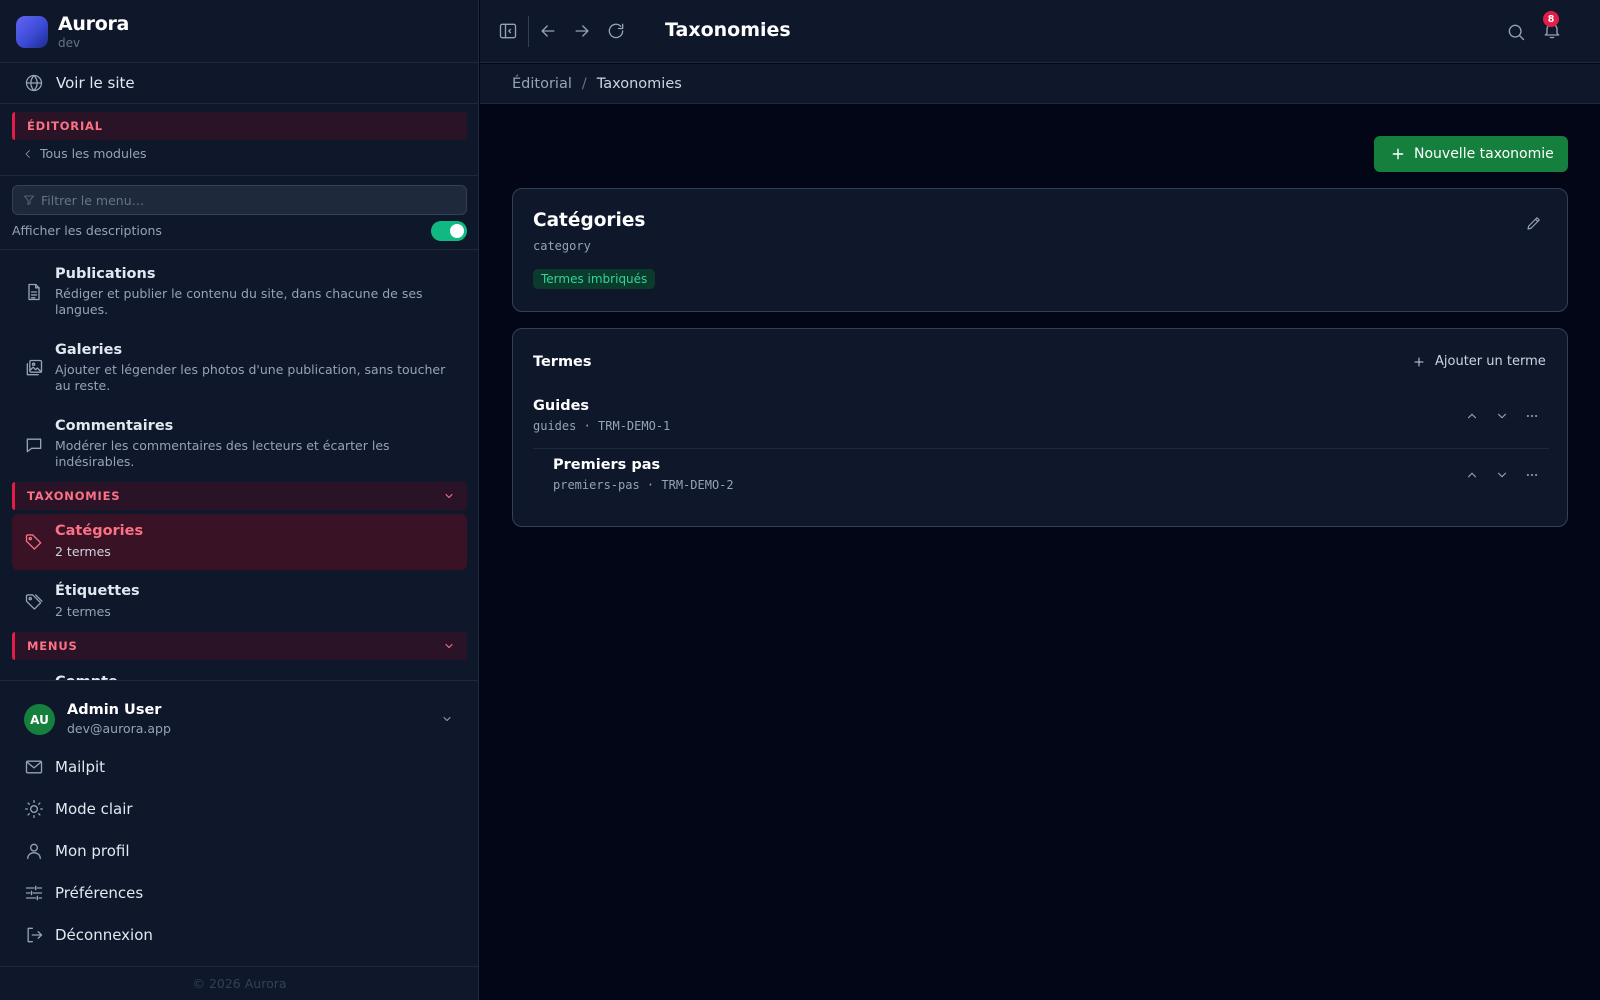 This screenshot has width=1600, height=1000. What do you see at coordinates (39, 719) in the screenshot?
I see `avatar: AU` at bounding box center [39, 719].